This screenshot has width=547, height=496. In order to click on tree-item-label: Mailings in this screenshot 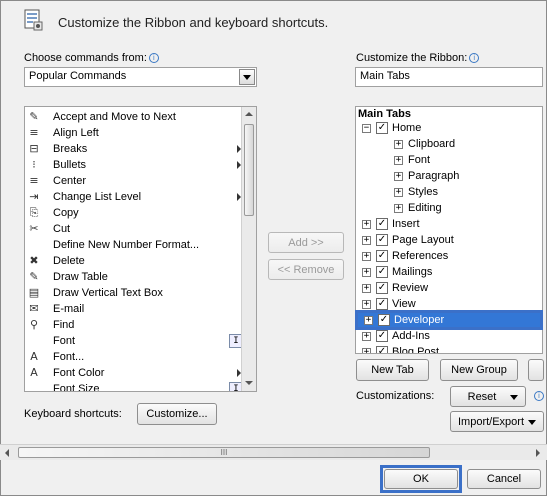, I will do `click(412, 272)`.